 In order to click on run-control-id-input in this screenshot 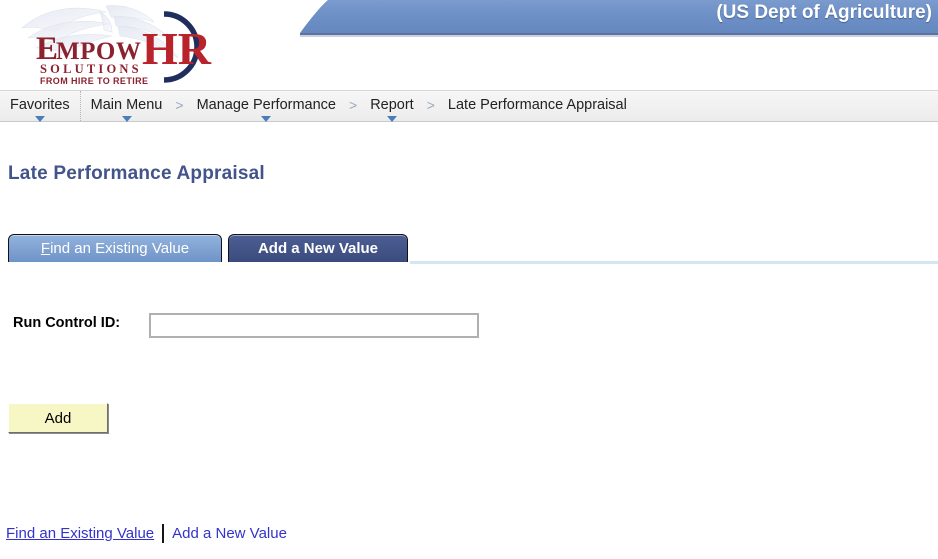, I will do `click(314, 325)`.